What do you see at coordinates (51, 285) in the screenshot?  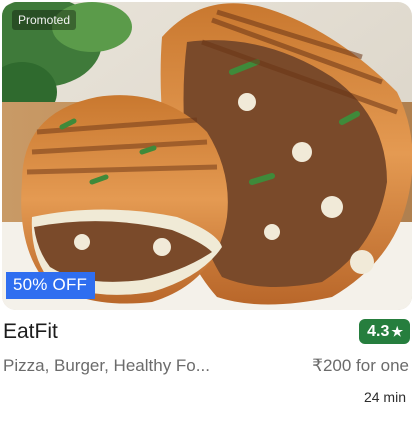 I see `discount-badge: 50% OFF` at bounding box center [51, 285].